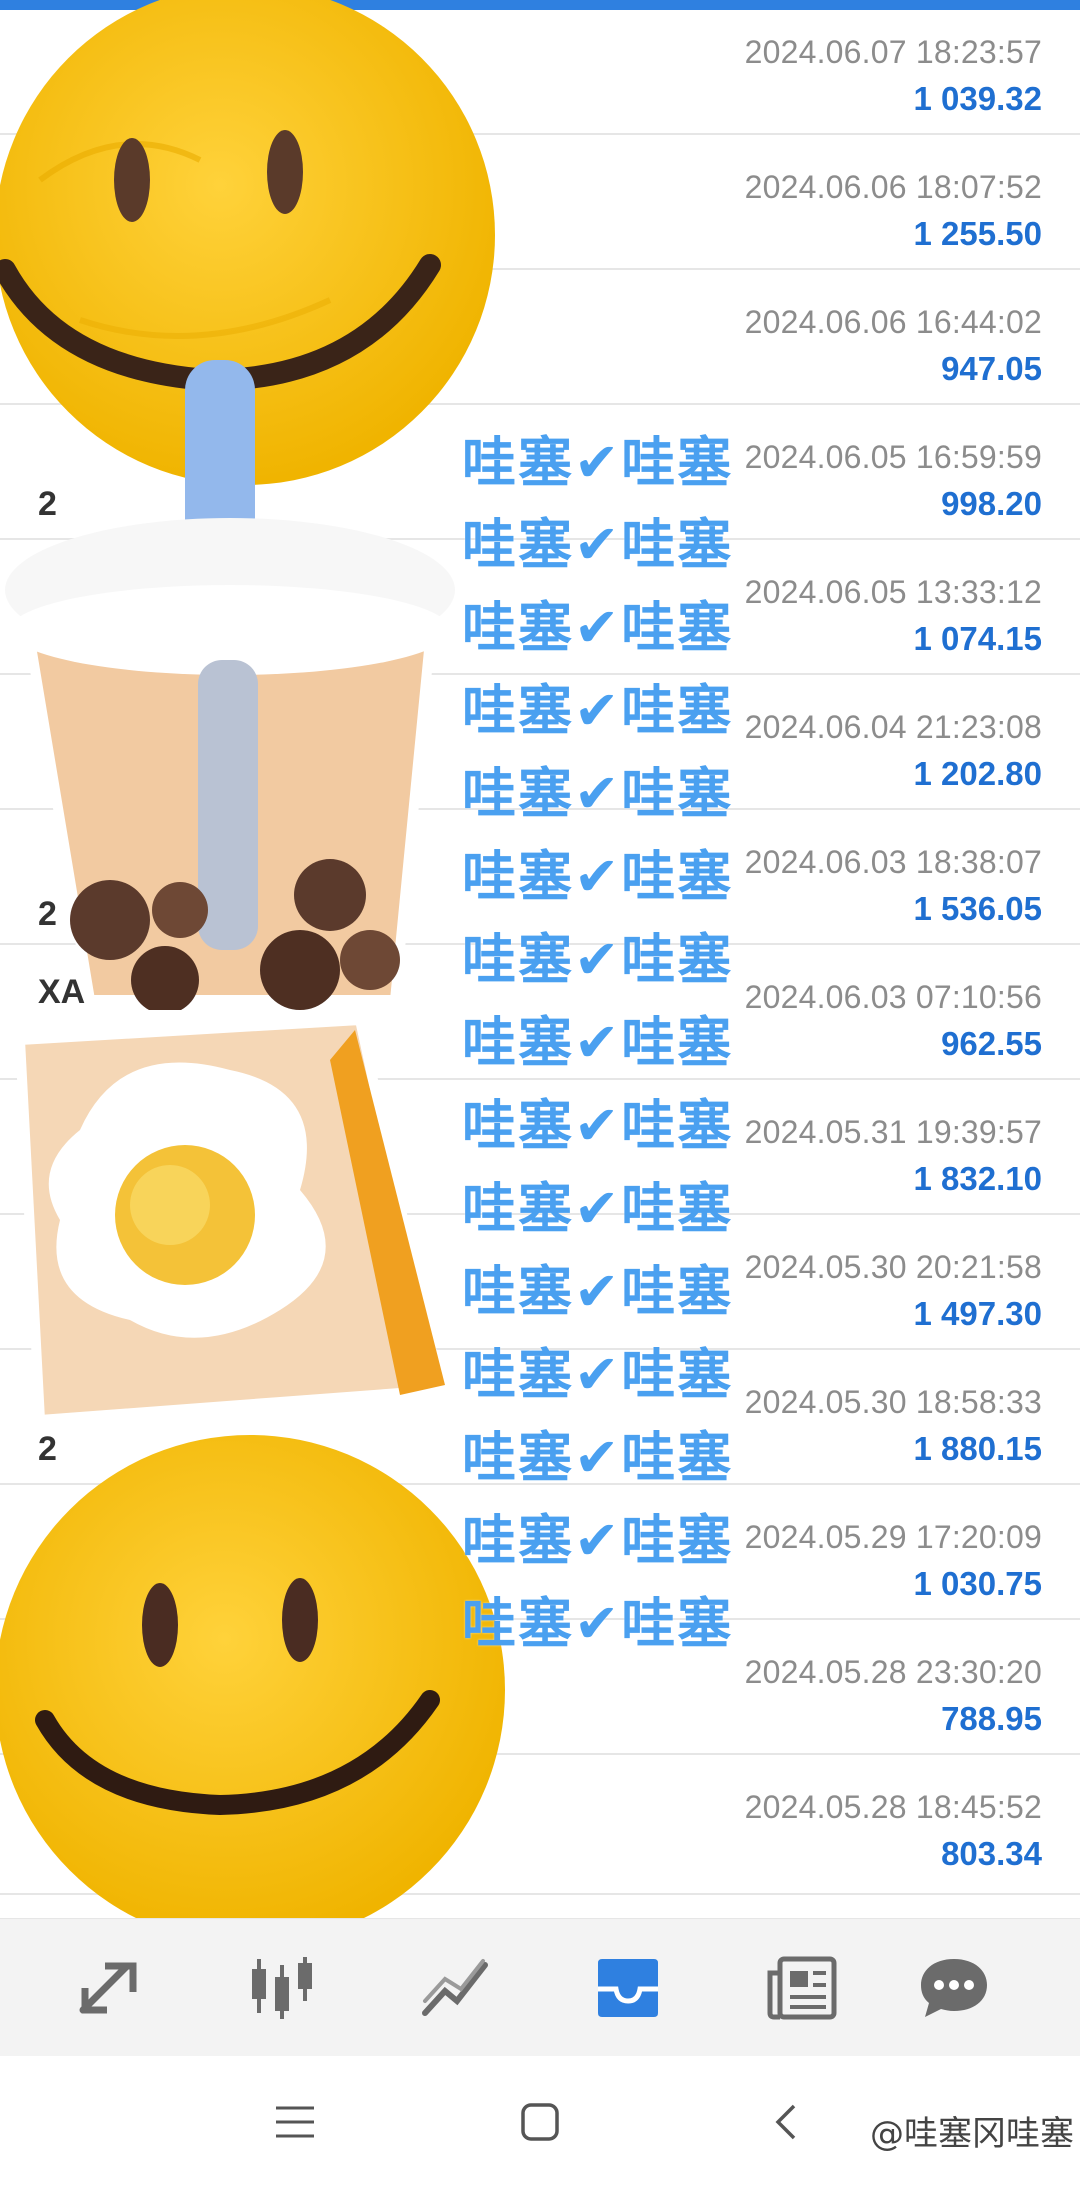  What do you see at coordinates (893, 1402) in the screenshot?
I see `deal-time: 2024.05.30 18:58:33` at bounding box center [893, 1402].